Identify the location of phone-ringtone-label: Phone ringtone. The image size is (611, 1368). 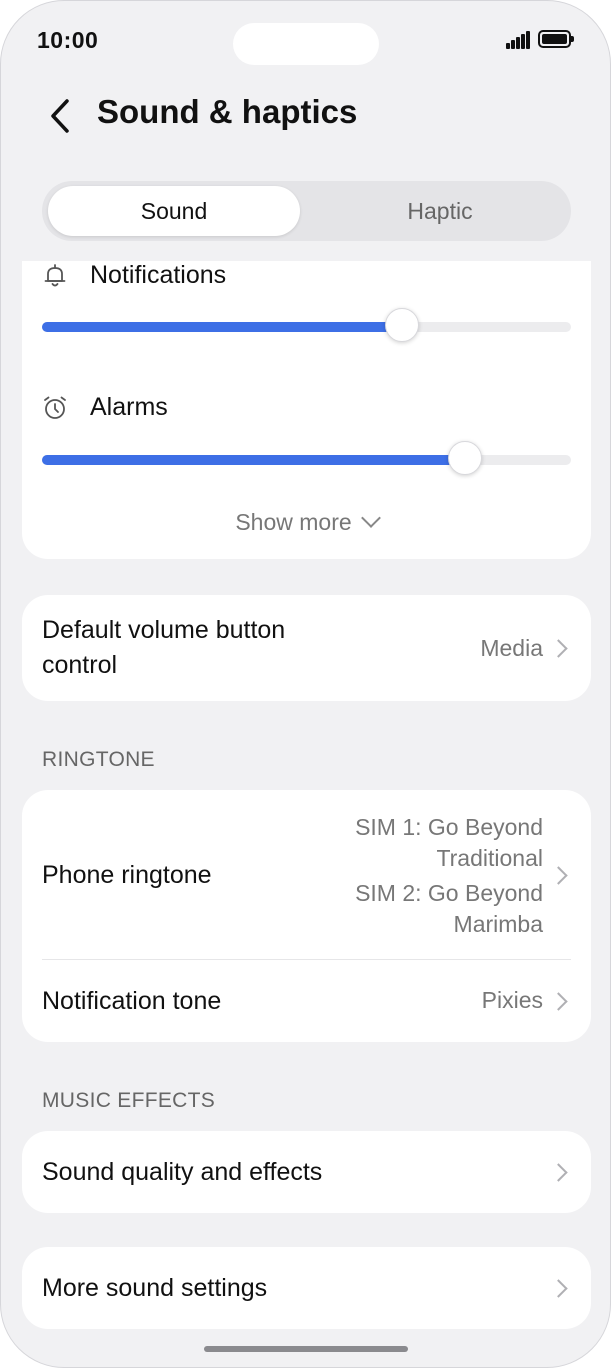
(127, 875).